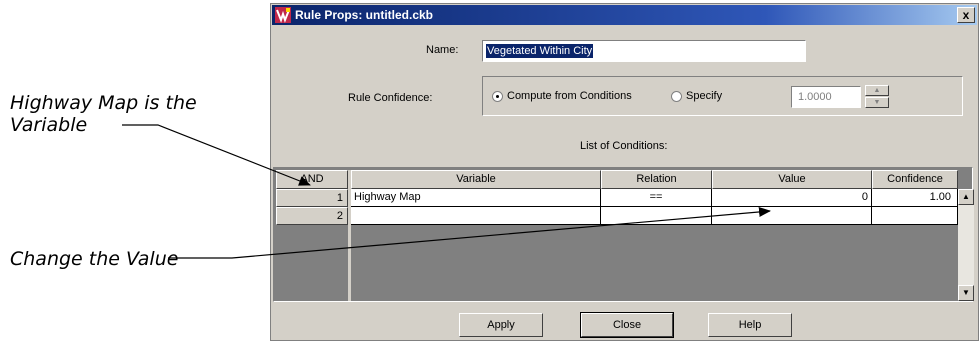  What do you see at coordinates (877, 102) in the screenshot?
I see `spin-down-icon: ▼` at bounding box center [877, 102].